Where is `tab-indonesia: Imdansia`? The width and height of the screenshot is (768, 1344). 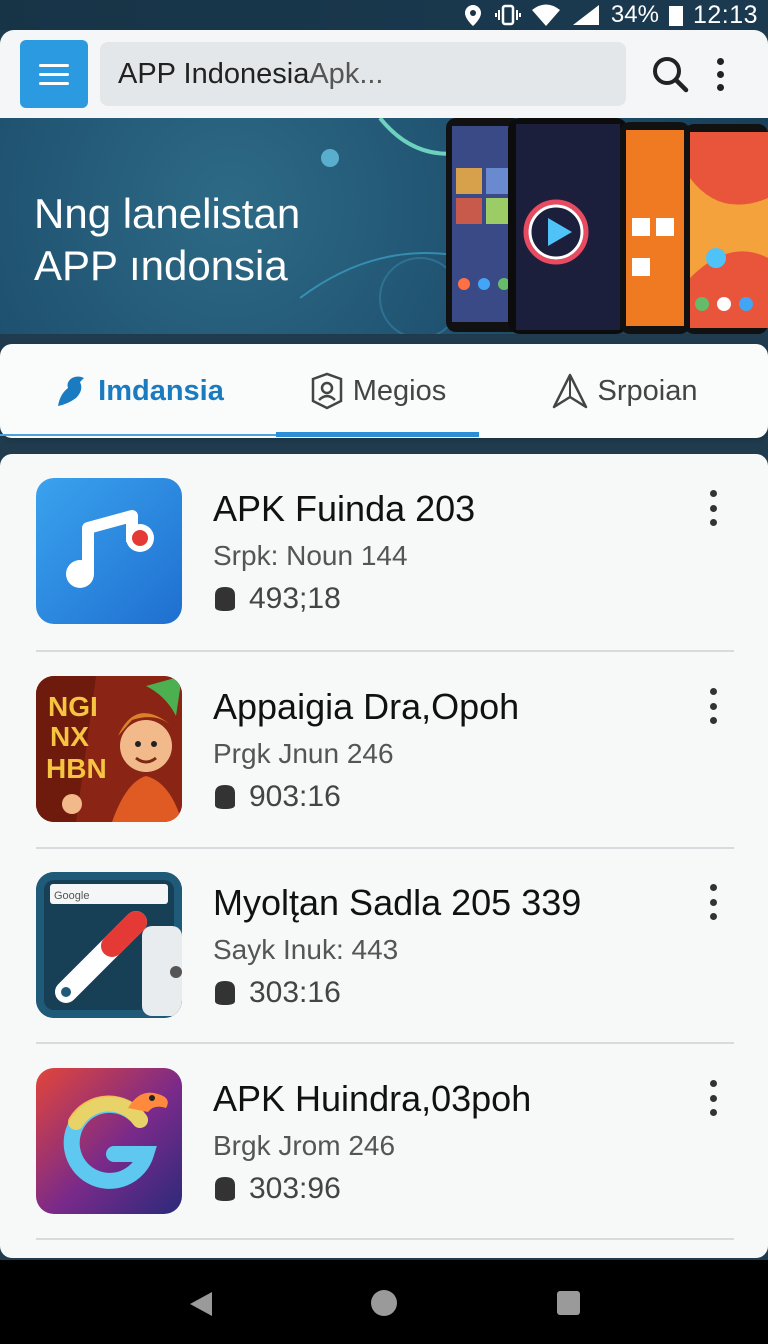 tab-indonesia: Imdansia is located at coordinates (138, 391).